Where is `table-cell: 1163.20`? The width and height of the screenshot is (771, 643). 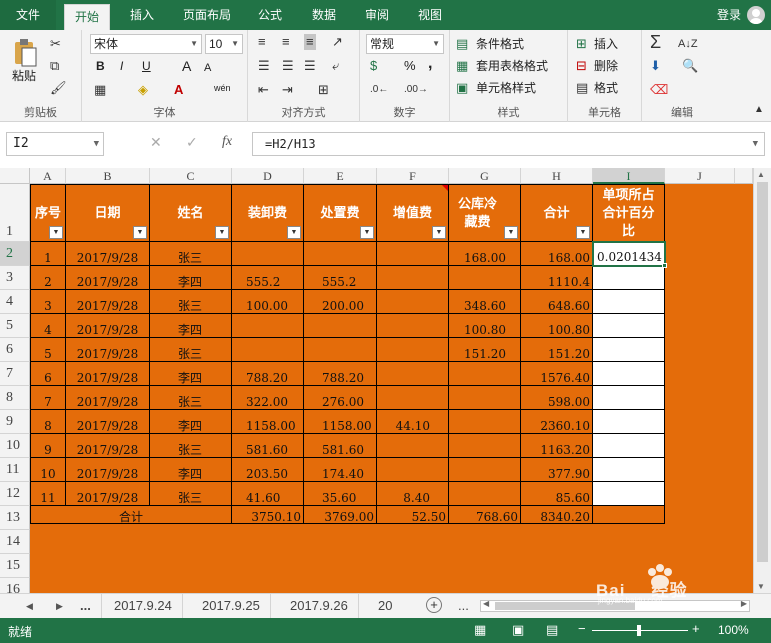
table-cell: 1163.20 is located at coordinates (557, 446).